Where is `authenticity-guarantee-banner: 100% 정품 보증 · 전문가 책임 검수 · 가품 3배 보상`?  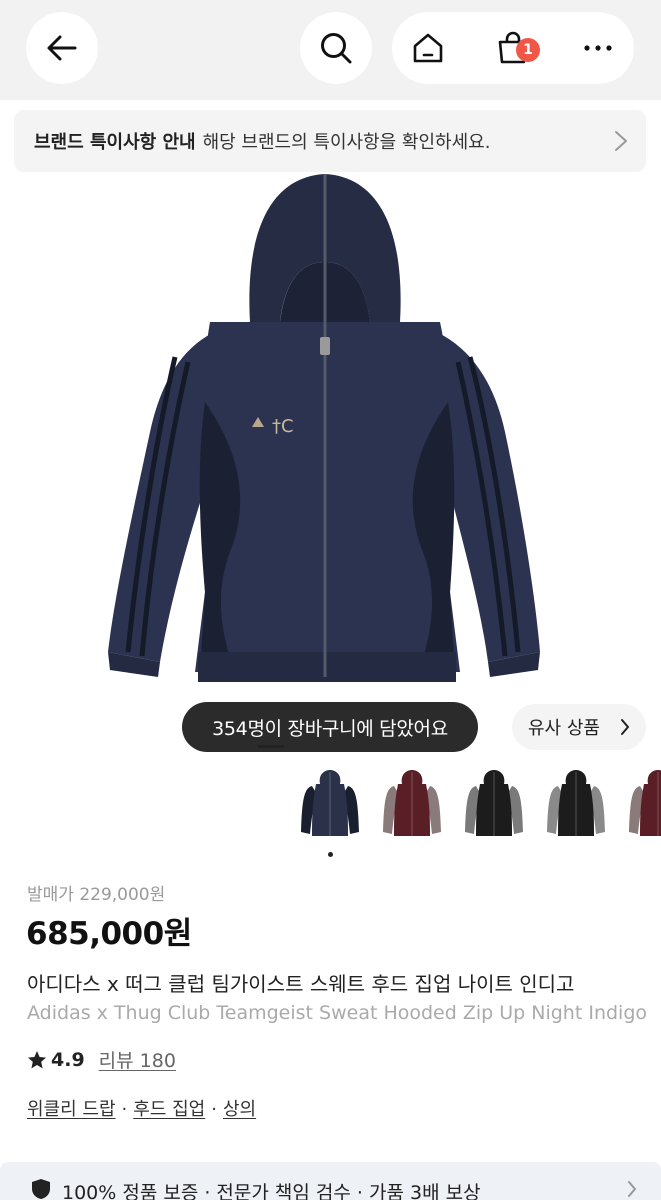
authenticity-guarantee-banner: 100% 정품 보증 · 전문가 책임 검수 · 가품 3배 보상 is located at coordinates (330, 1181).